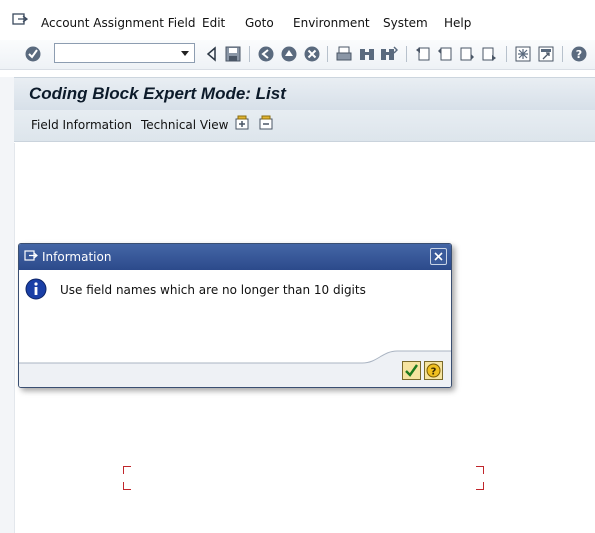 The image size is (595, 533). I want to click on page-title: Coding Block Expert Mode: List, so click(157, 93).